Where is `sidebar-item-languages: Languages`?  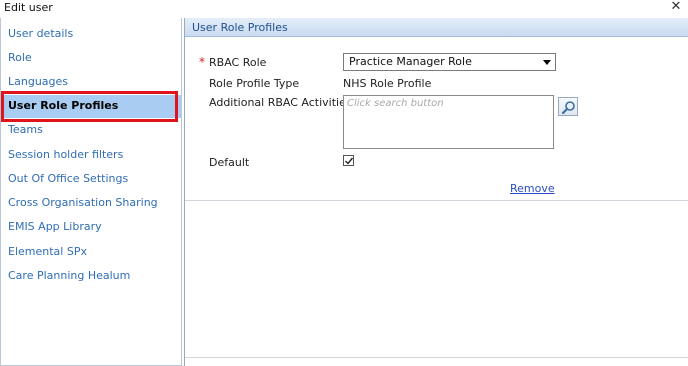 sidebar-item-languages: Languages is located at coordinates (91, 82).